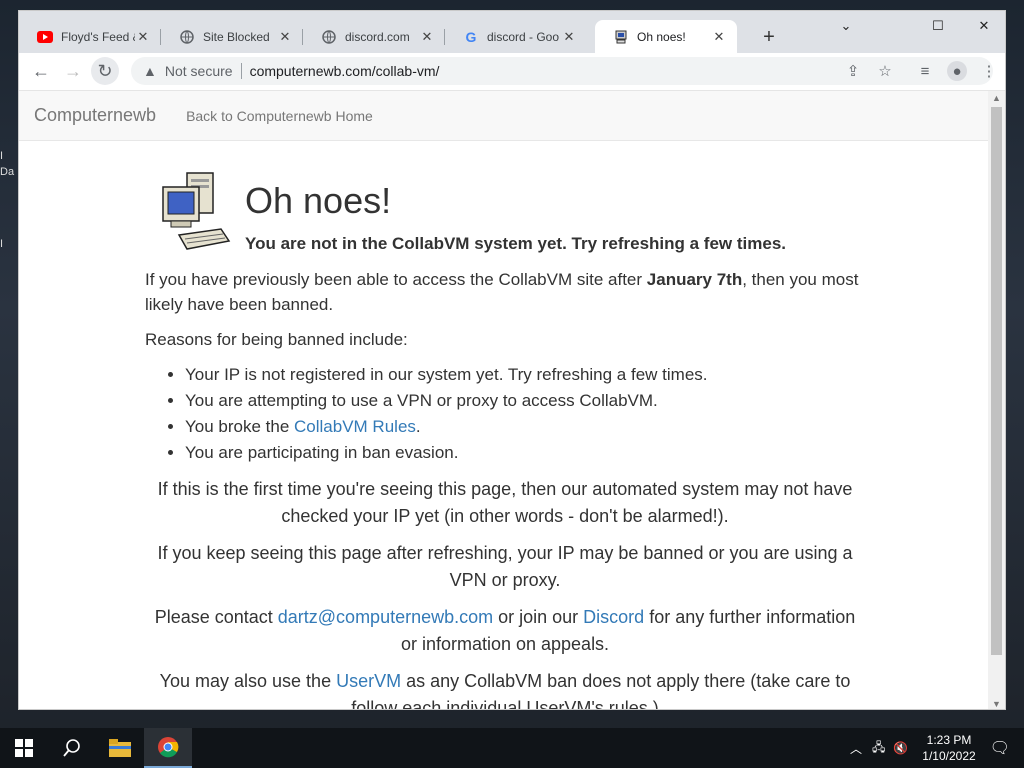 The width and height of the screenshot is (1024, 768). I want to click on network-icon: 🖧, so click(878, 748).